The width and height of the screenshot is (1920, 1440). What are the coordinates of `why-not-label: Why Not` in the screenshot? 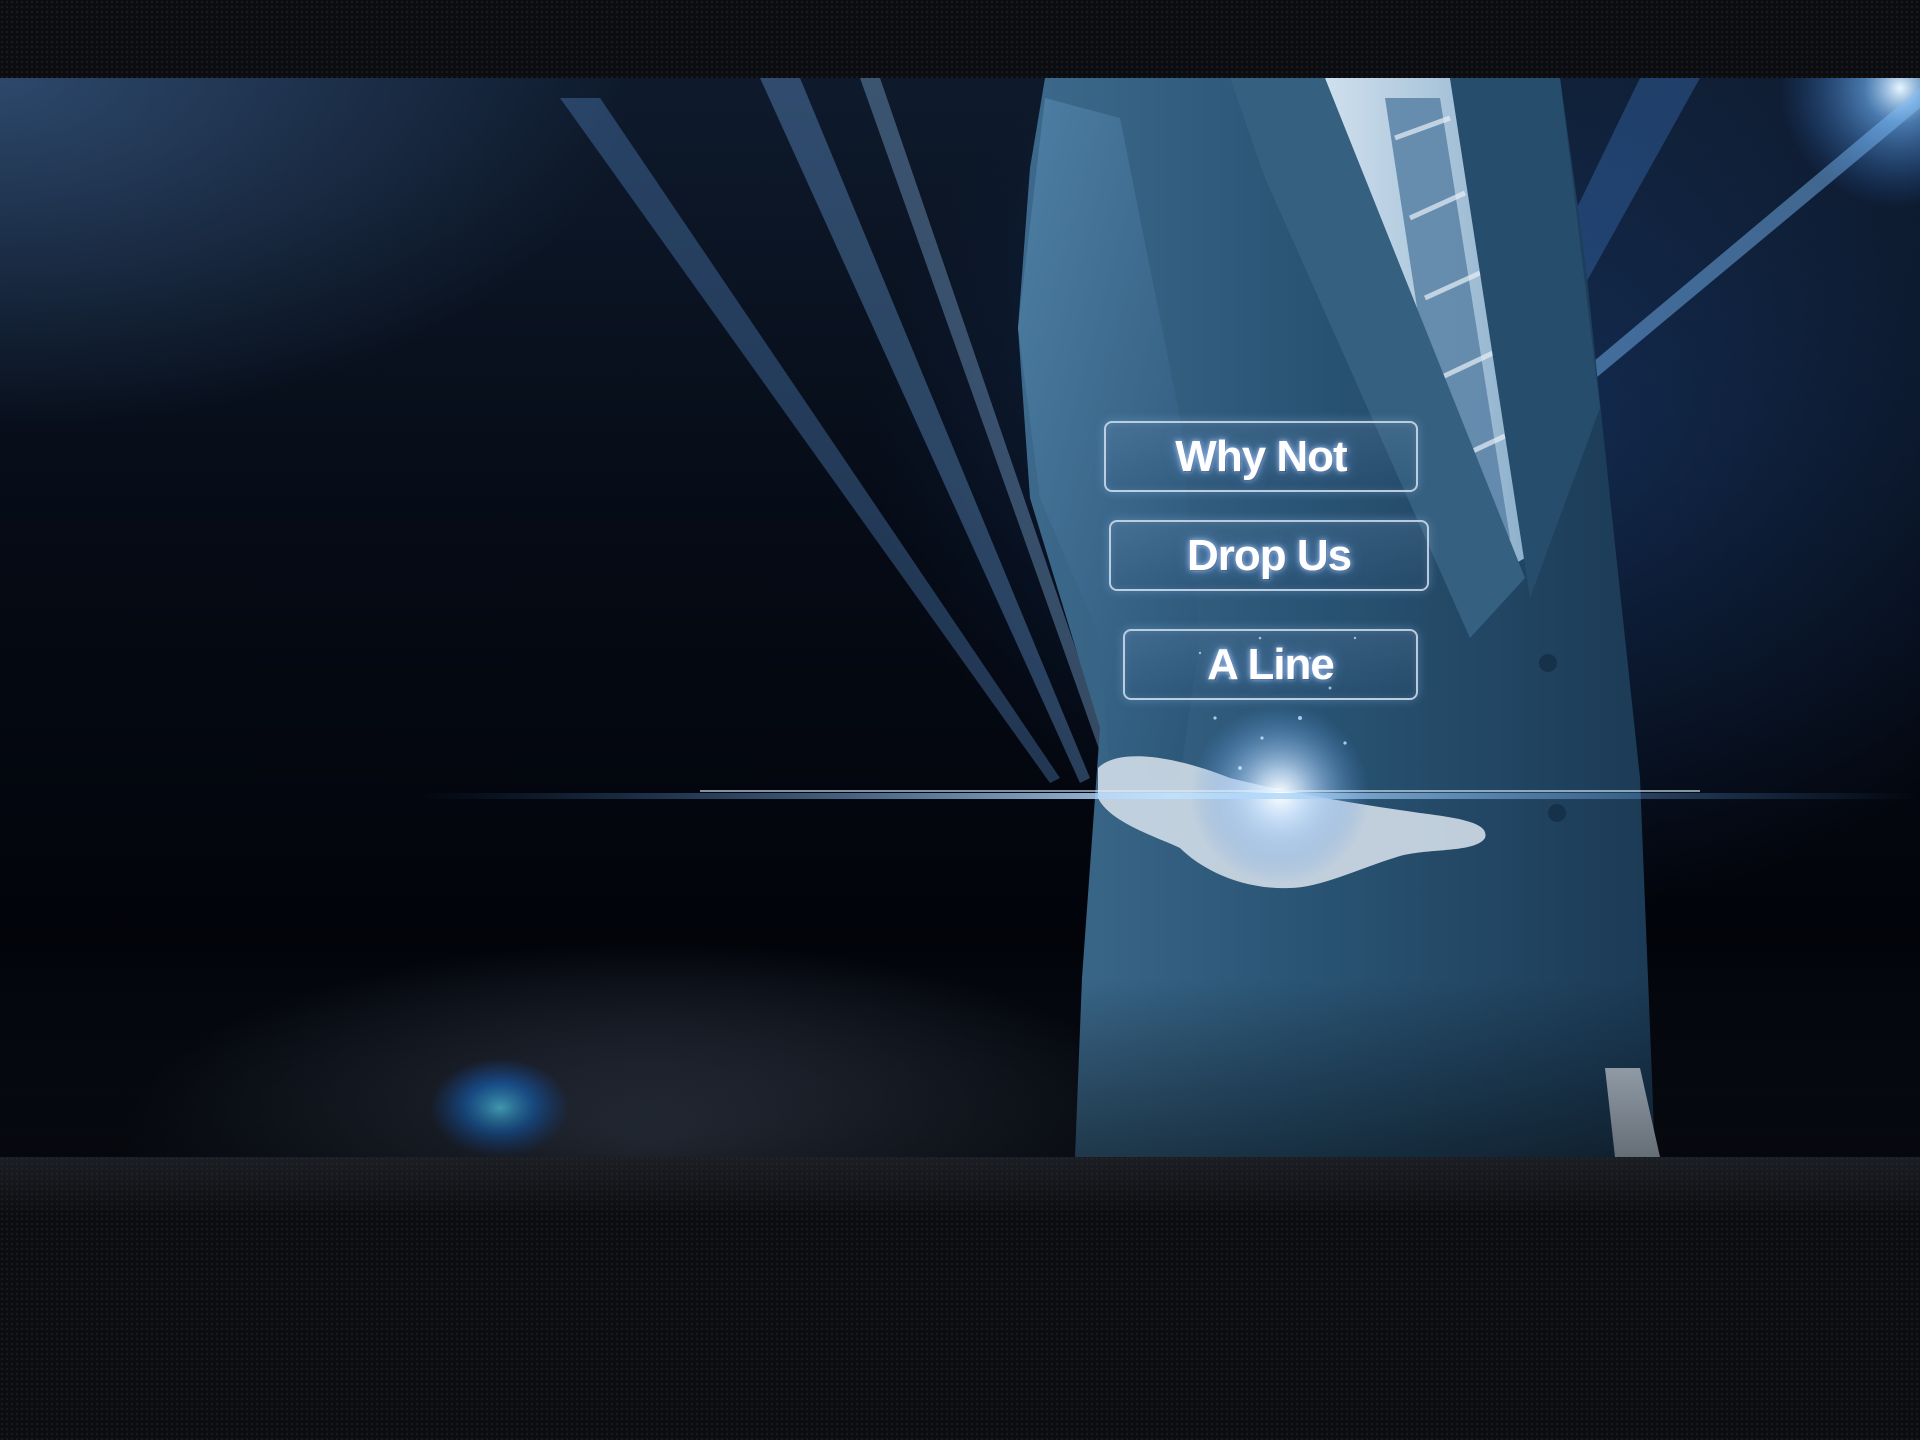 It's located at (1261, 456).